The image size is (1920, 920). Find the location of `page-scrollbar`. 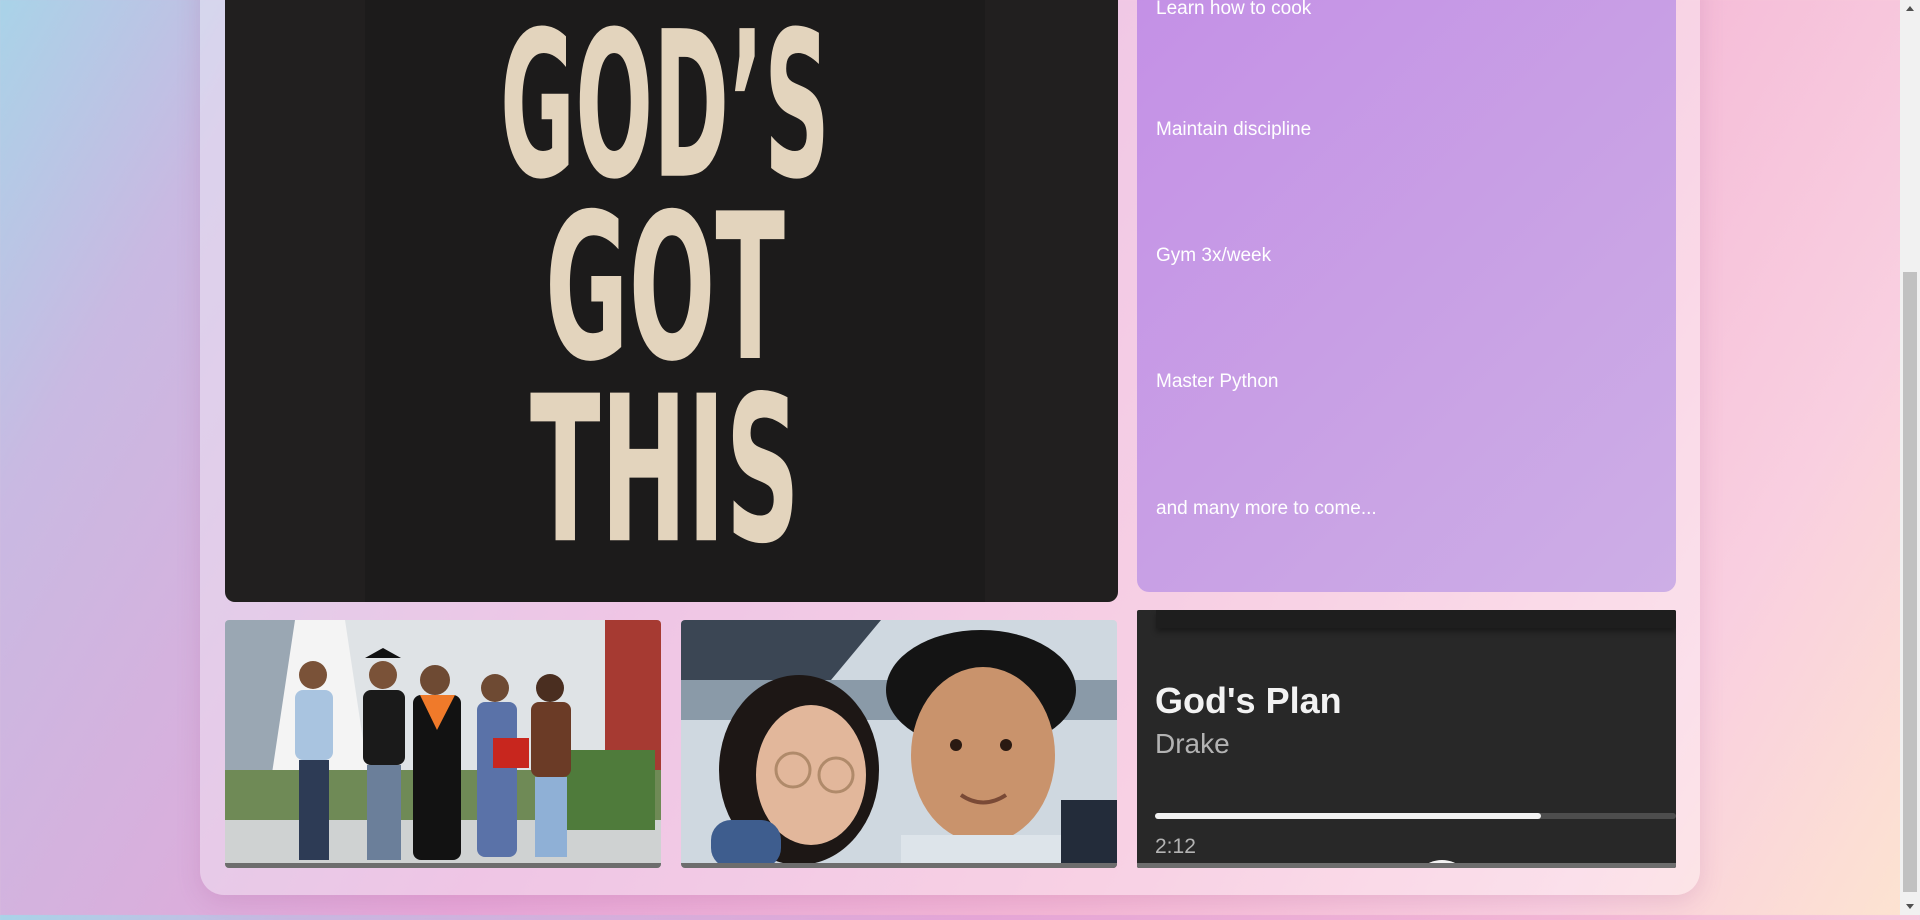

page-scrollbar is located at coordinates (1910, 457).